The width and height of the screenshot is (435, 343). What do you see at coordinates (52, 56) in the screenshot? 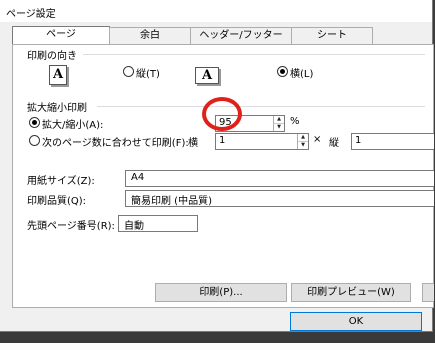
I see `orientation-group-label: 印刷の向き` at bounding box center [52, 56].